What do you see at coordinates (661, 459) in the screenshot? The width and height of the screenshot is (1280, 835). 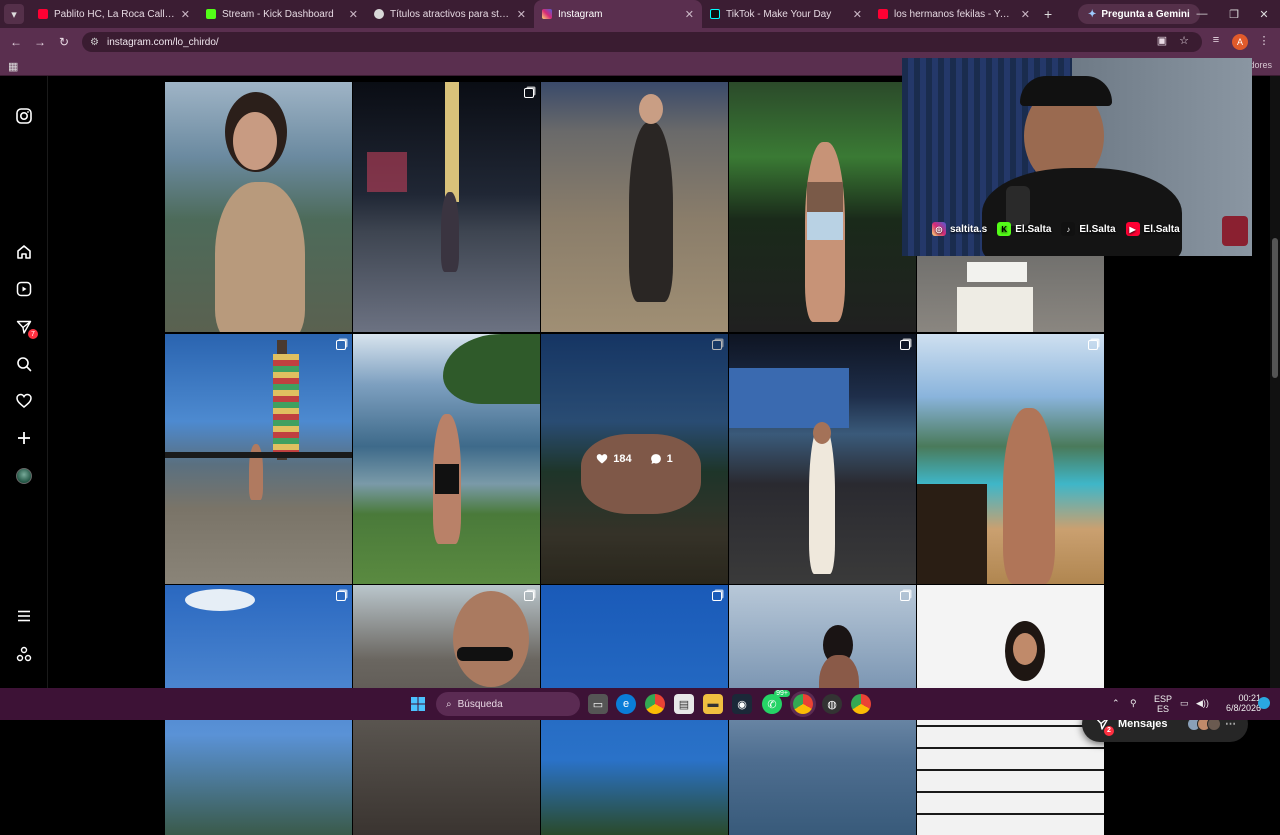 I see `comment-count: 1` at bounding box center [661, 459].